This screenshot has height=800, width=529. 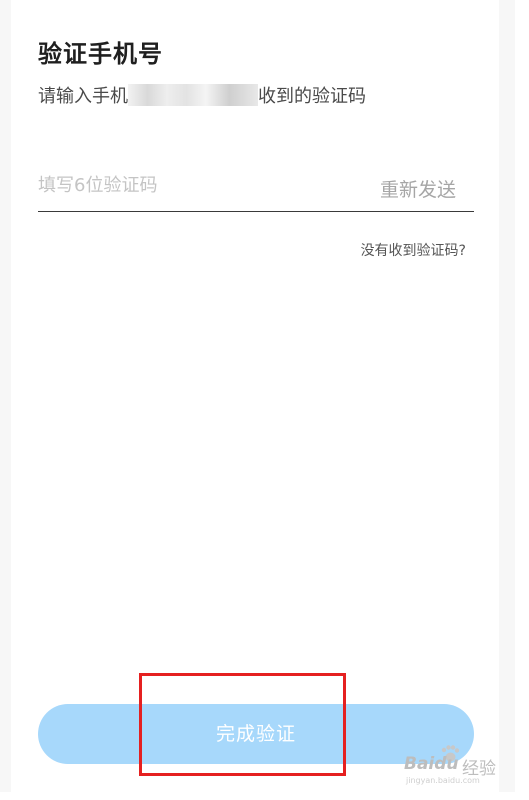 I want to click on page-title: 验证手机号, so click(x=100, y=54).